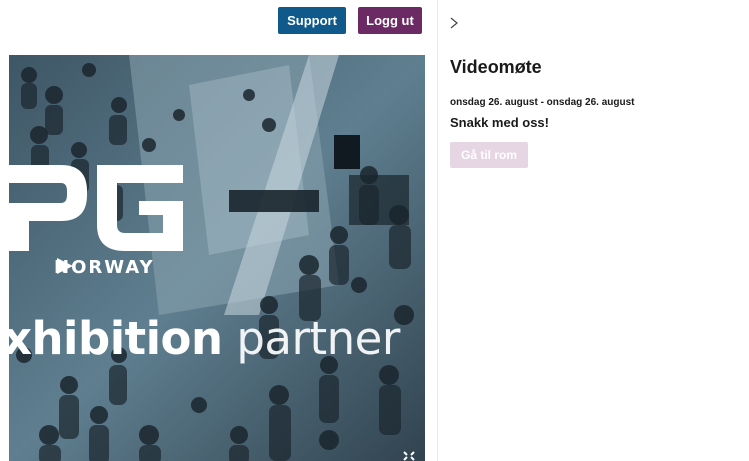  What do you see at coordinates (542, 102) in the screenshot?
I see `event-dates: onsdag 26. august - onsdag 26. august` at bounding box center [542, 102].